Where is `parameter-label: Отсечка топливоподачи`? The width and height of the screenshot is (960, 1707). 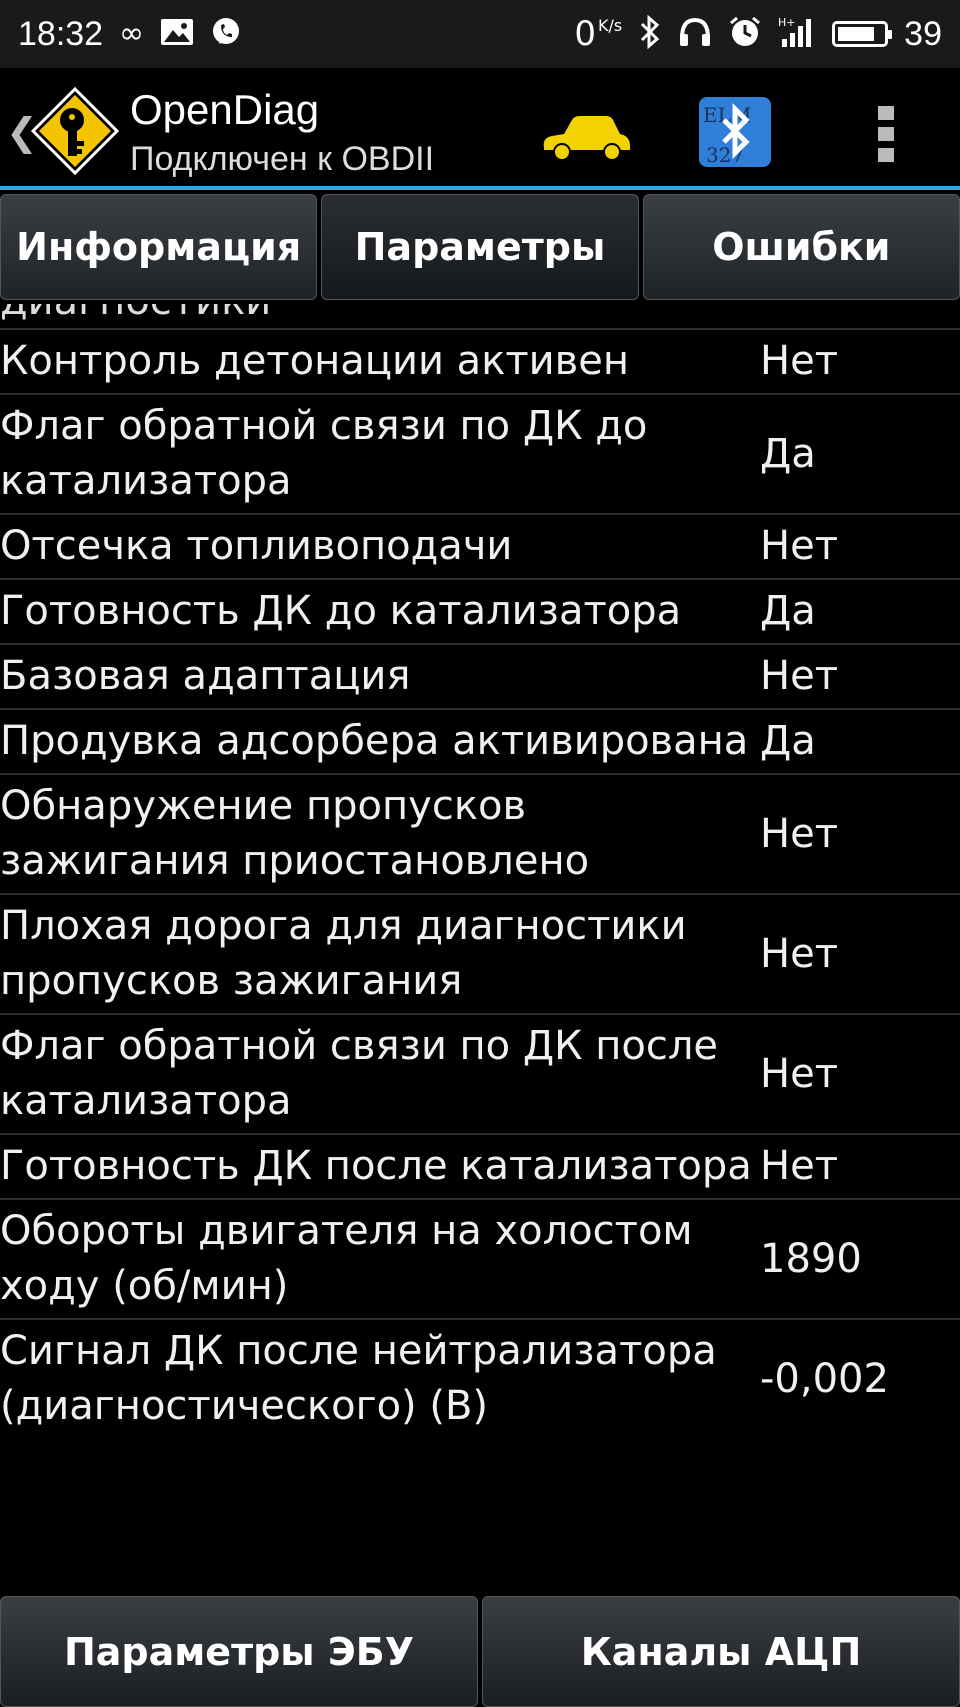 parameter-label: Отсечка топливоподачи is located at coordinates (256, 546).